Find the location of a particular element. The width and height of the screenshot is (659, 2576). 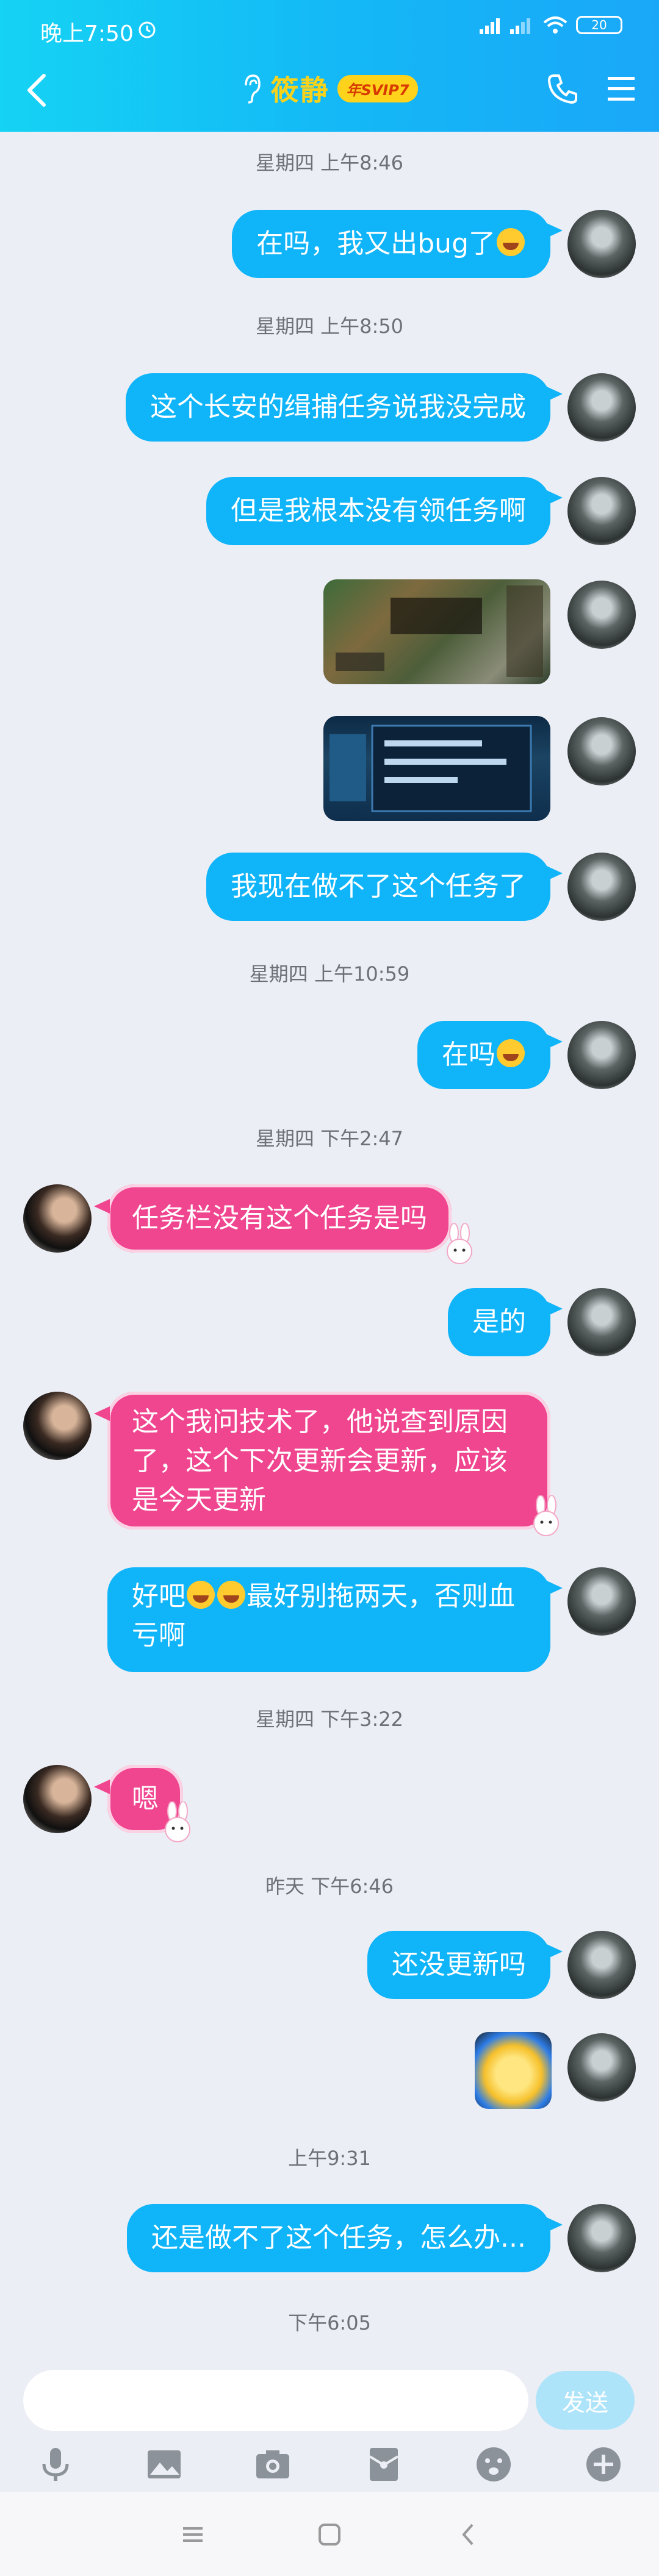

timestamp: 星期四 下午3:22 is located at coordinates (329, 1719).